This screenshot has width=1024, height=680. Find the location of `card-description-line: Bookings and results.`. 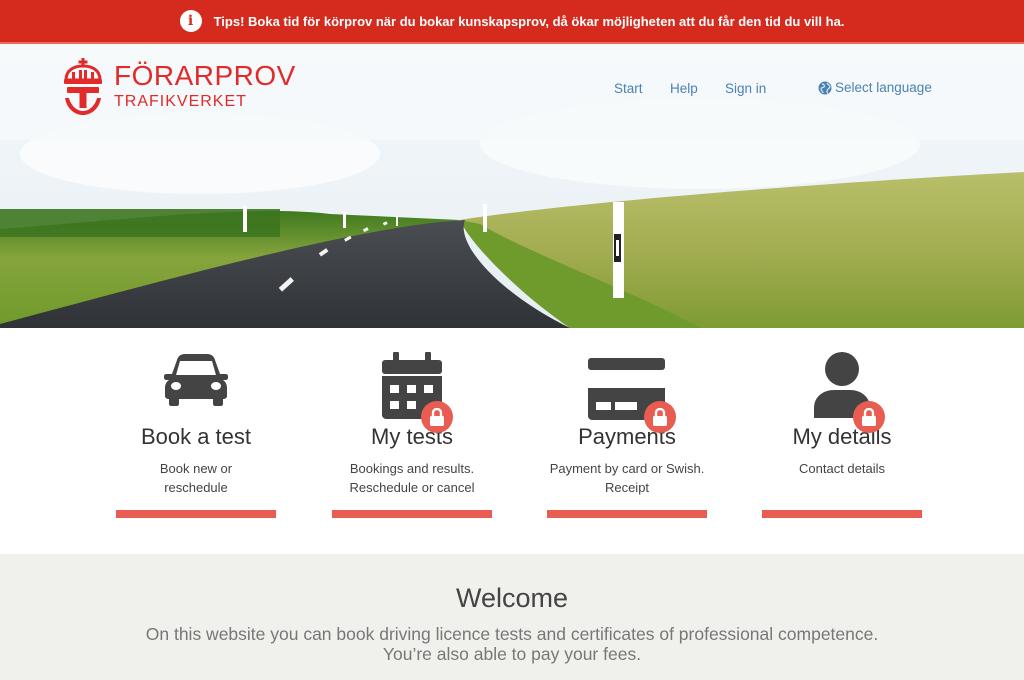

card-description-line: Bookings and results. is located at coordinates (412, 468).